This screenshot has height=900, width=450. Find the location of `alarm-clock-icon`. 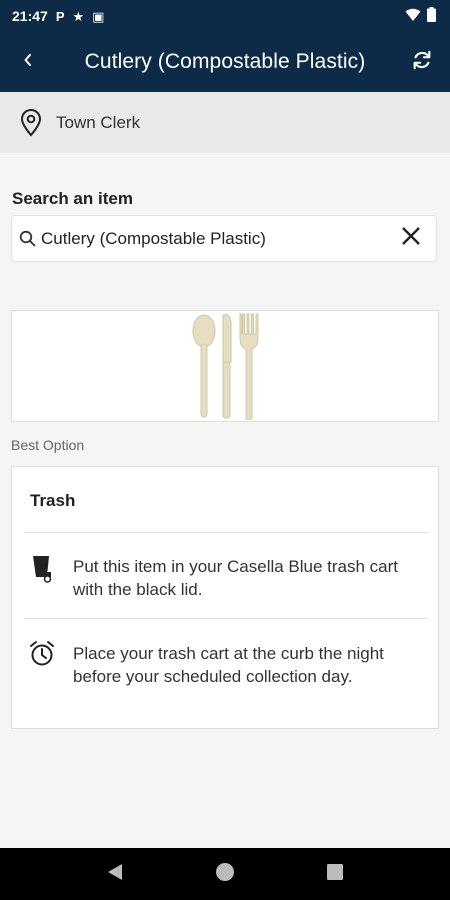

alarm-clock-icon is located at coordinates (42, 655).